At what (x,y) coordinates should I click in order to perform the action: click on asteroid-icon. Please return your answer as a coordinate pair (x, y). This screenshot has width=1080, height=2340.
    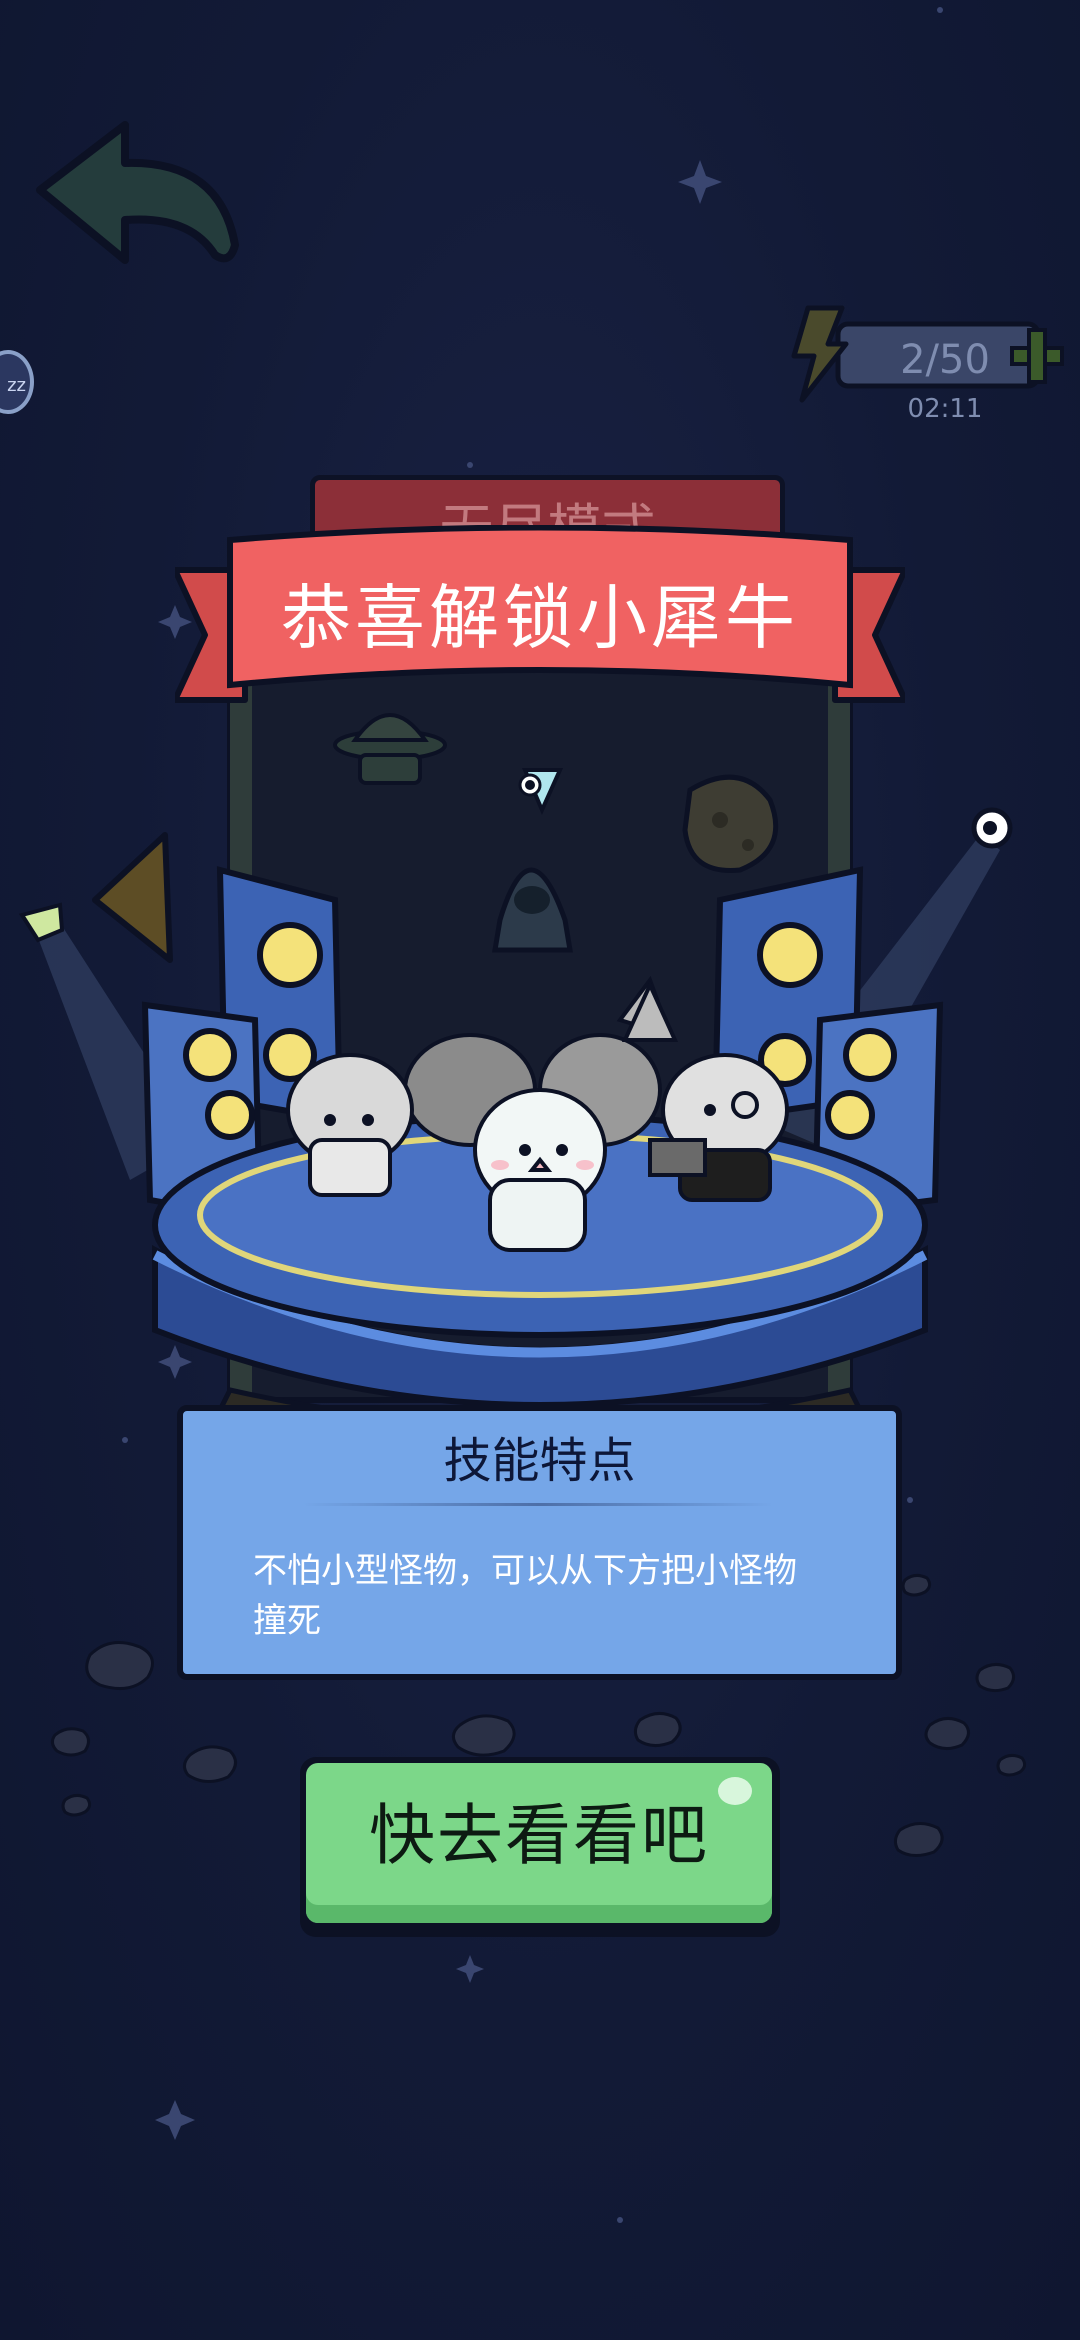
    Looking at the image, I should click on (730, 823).